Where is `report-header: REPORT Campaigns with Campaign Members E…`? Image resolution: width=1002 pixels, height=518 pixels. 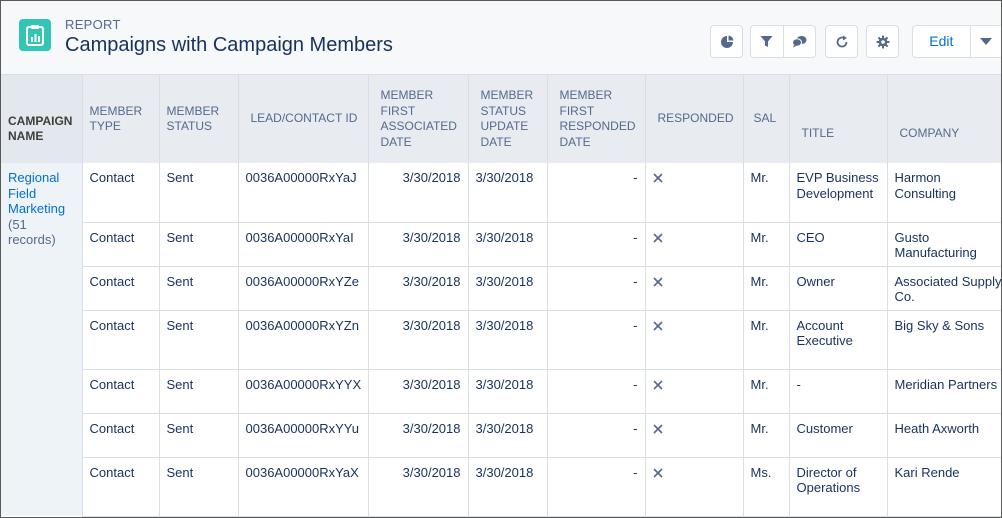
report-header: REPORT Campaigns with Campaign Members E… is located at coordinates (501, 38).